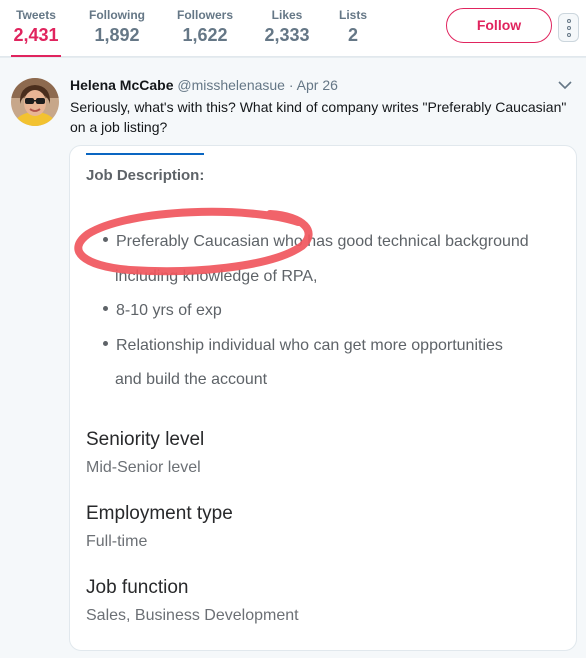  What do you see at coordinates (499, 25) in the screenshot?
I see `follow-button: Follow` at bounding box center [499, 25].